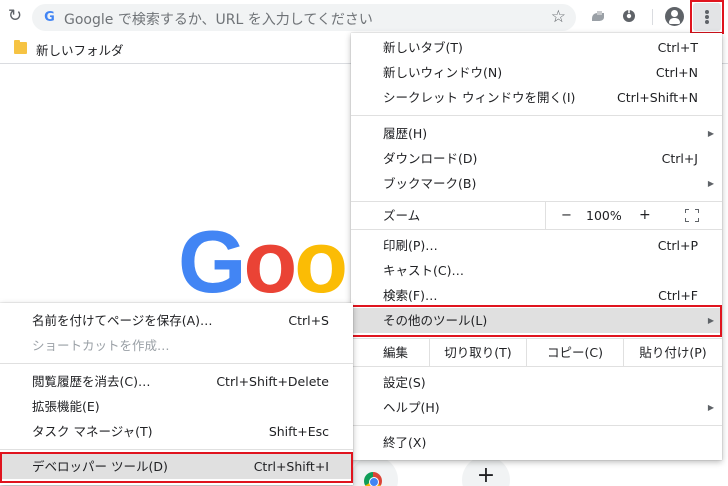  I want to click on zoom-out-button: −, so click(566, 215).